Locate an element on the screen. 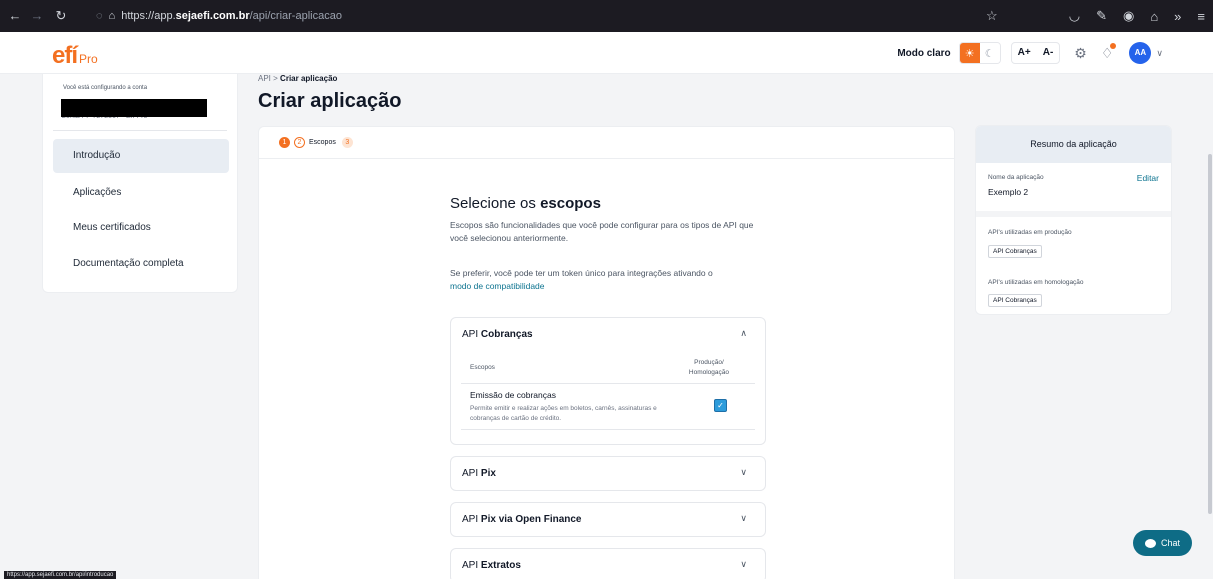 The height and width of the screenshot is (579, 1213). sidebar-item-documentacao: Documentação completa is located at coordinates (141, 264).